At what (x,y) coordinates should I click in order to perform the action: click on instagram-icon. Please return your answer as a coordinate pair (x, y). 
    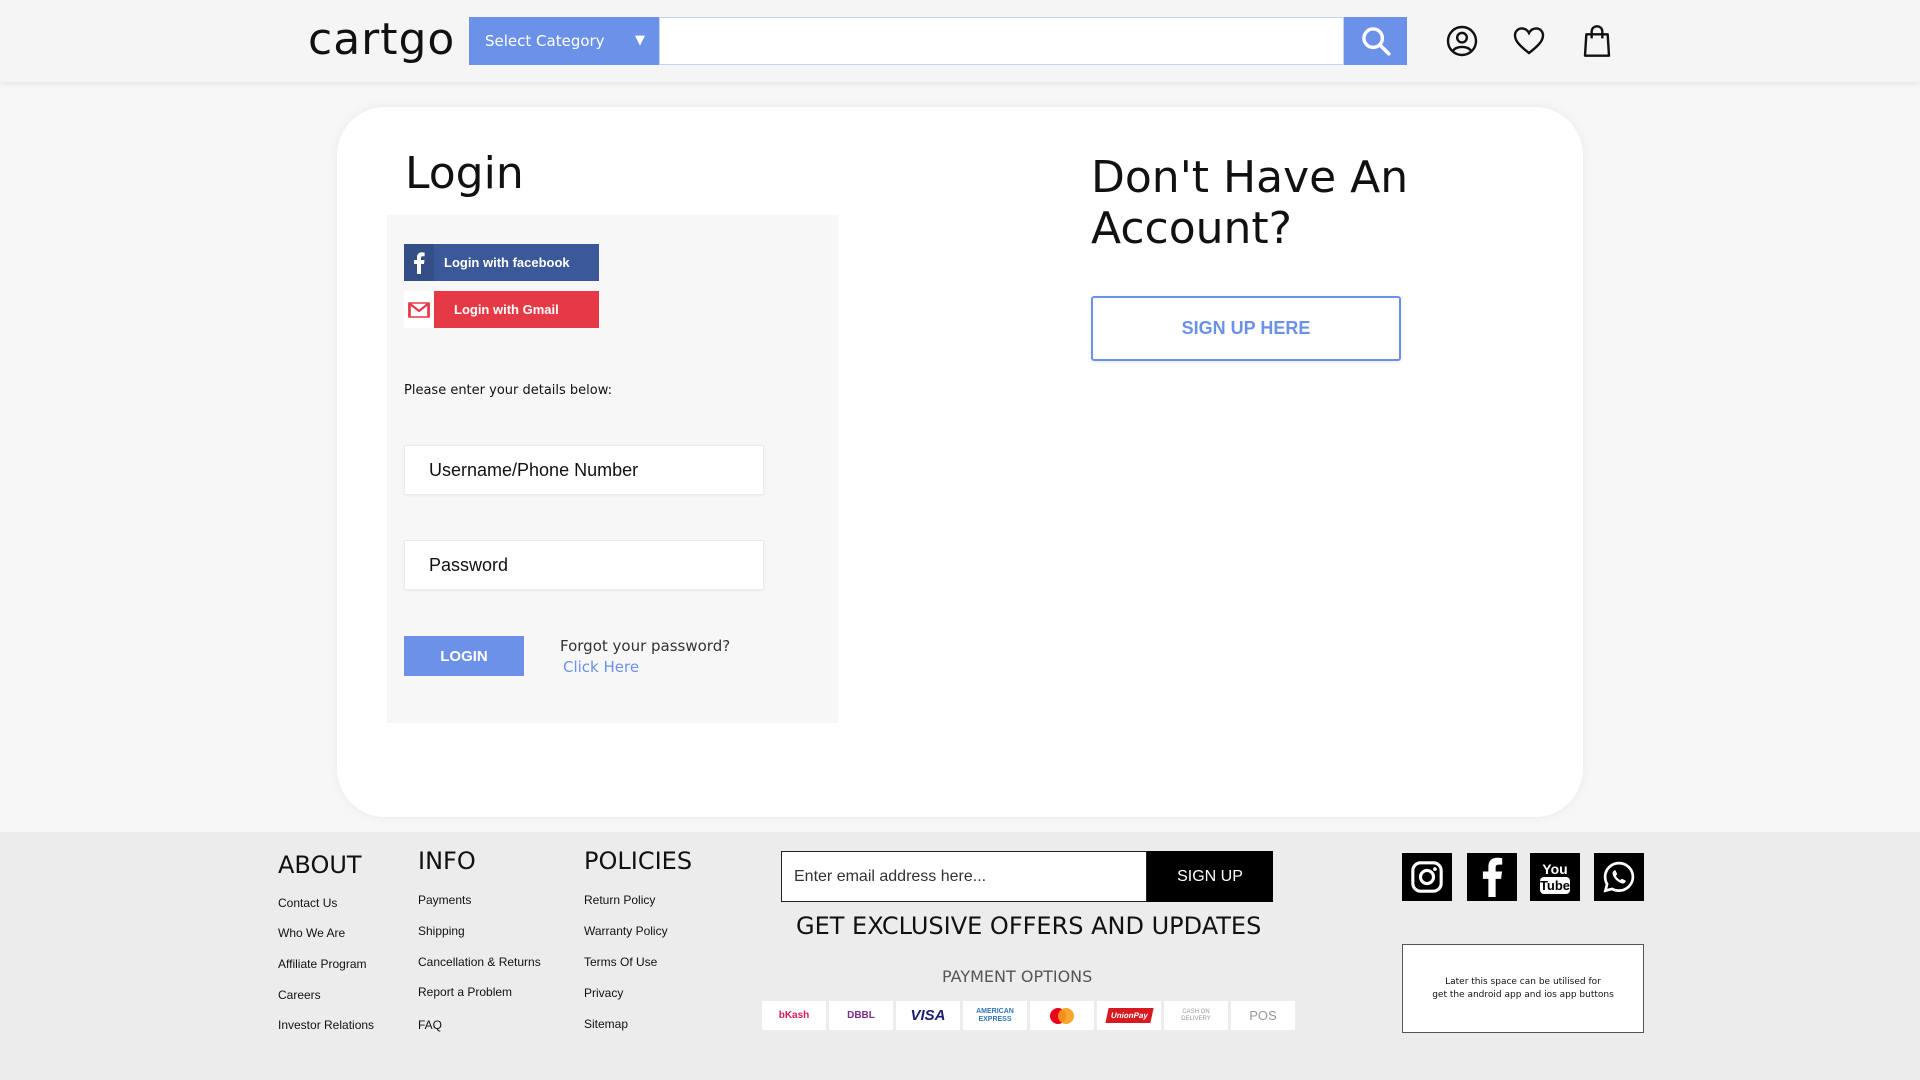
    Looking at the image, I should click on (1427, 877).